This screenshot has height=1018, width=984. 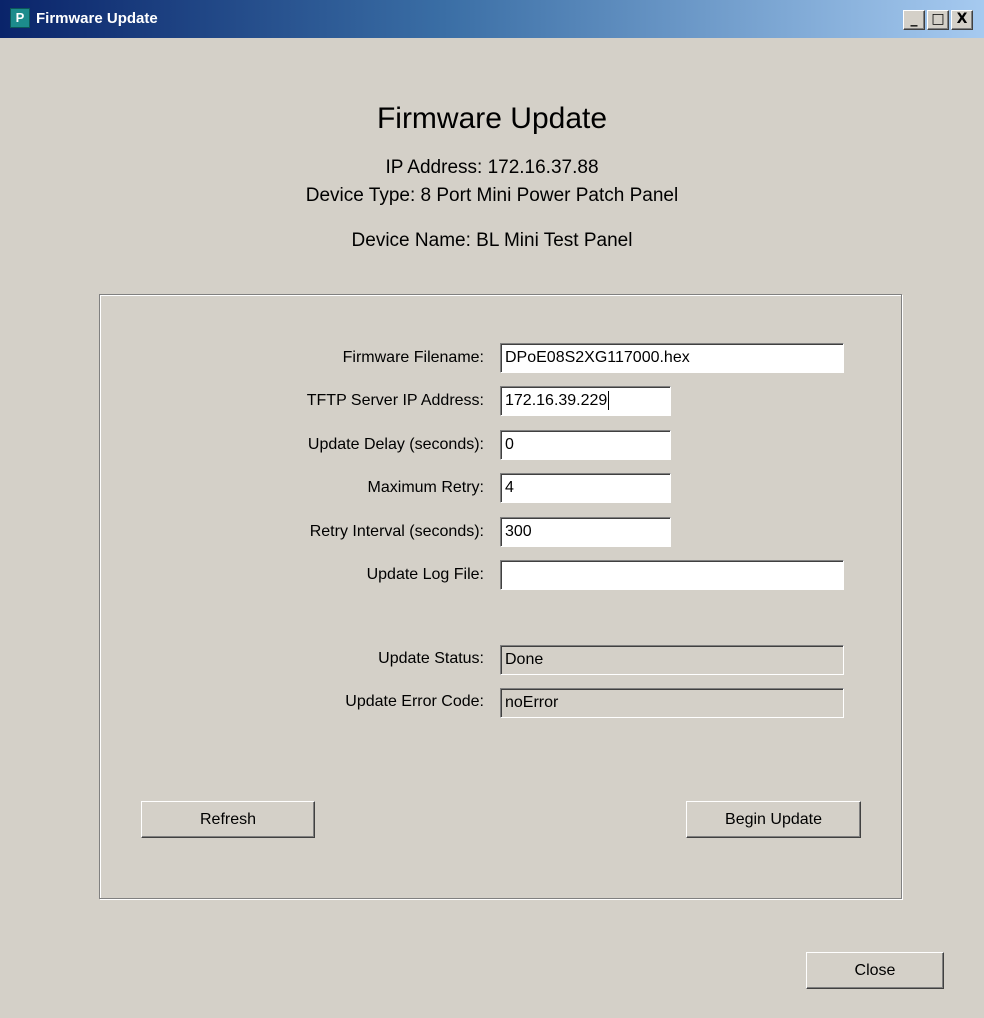 What do you see at coordinates (492, 19) in the screenshot?
I see `title-bar: P Firmware Update _ □ X` at bounding box center [492, 19].